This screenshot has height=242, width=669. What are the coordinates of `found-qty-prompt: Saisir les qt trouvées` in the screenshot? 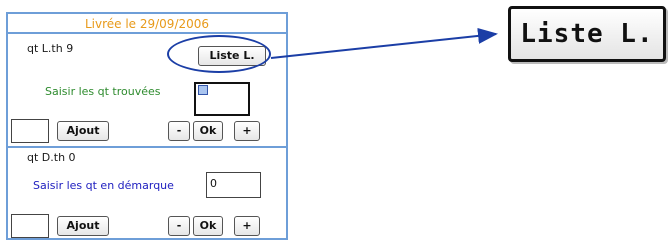 It's located at (103, 91).